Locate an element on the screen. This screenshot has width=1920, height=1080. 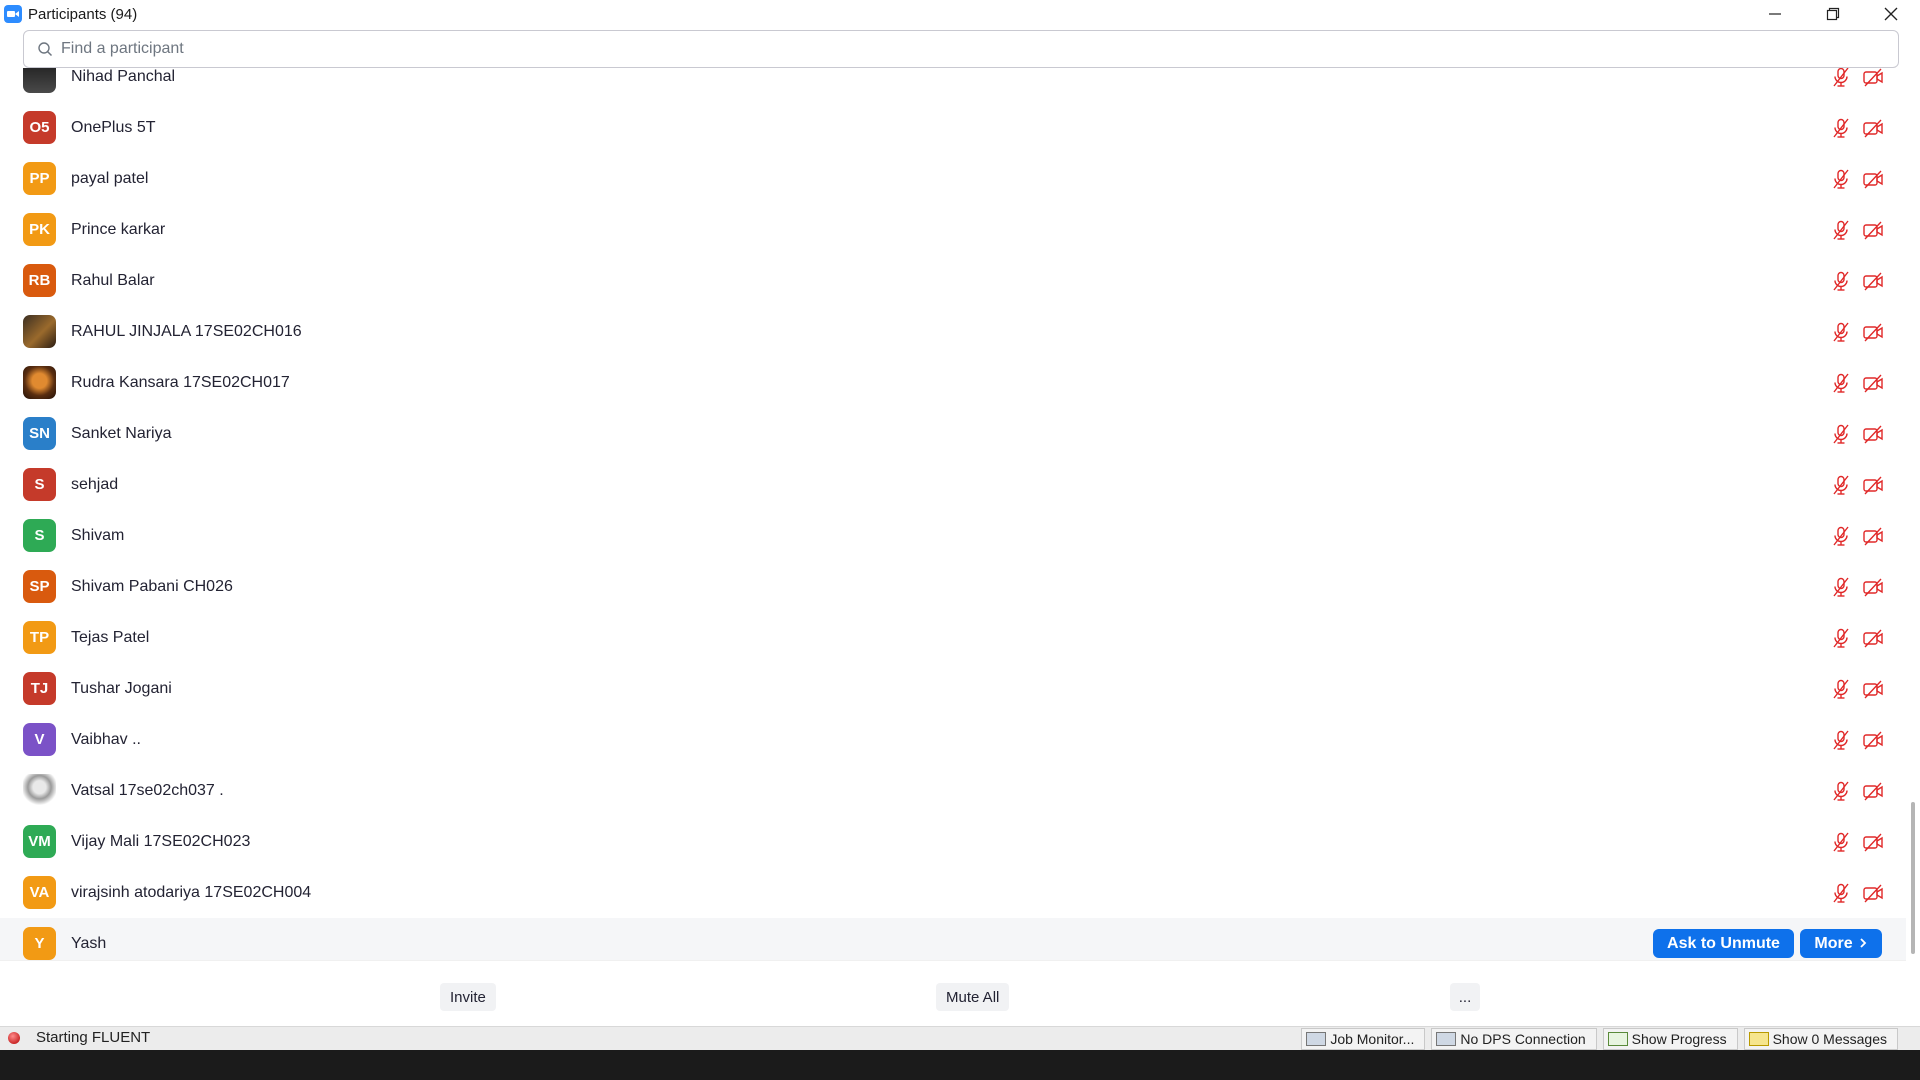
more-button: More is located at coordinates (1841, 943).